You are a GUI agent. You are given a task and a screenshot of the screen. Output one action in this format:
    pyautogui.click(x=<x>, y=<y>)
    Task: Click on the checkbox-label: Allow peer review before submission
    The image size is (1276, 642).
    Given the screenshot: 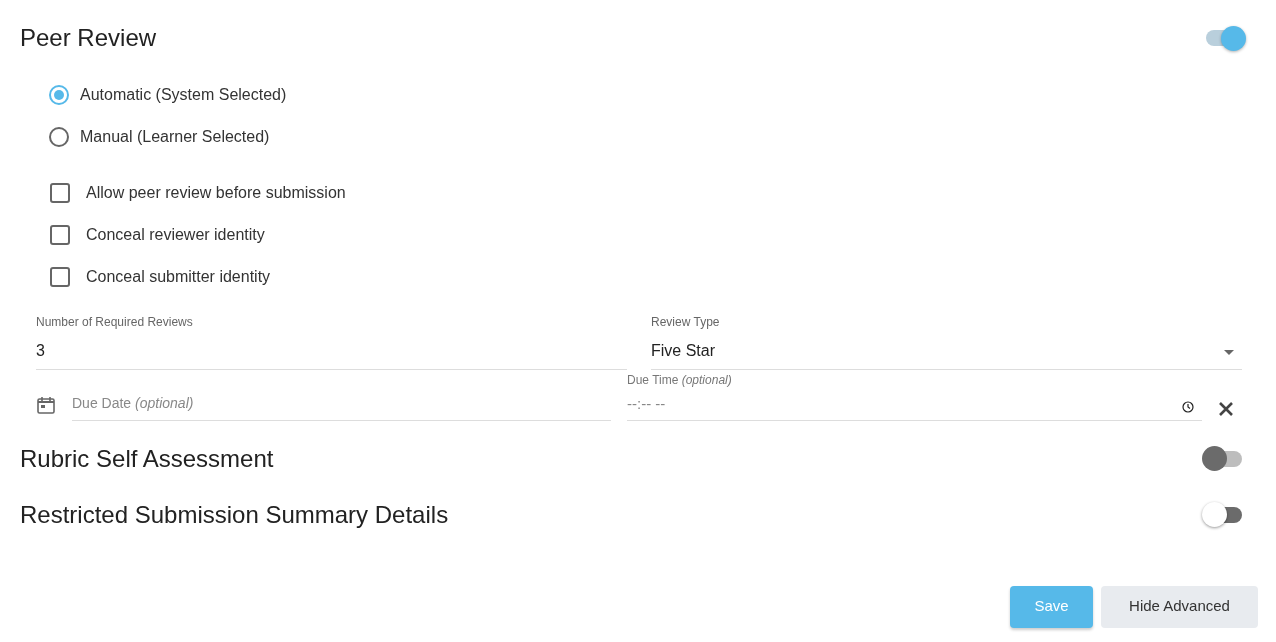 What is the action you would take?
    pyautogui.click(x=216, y=193)
    